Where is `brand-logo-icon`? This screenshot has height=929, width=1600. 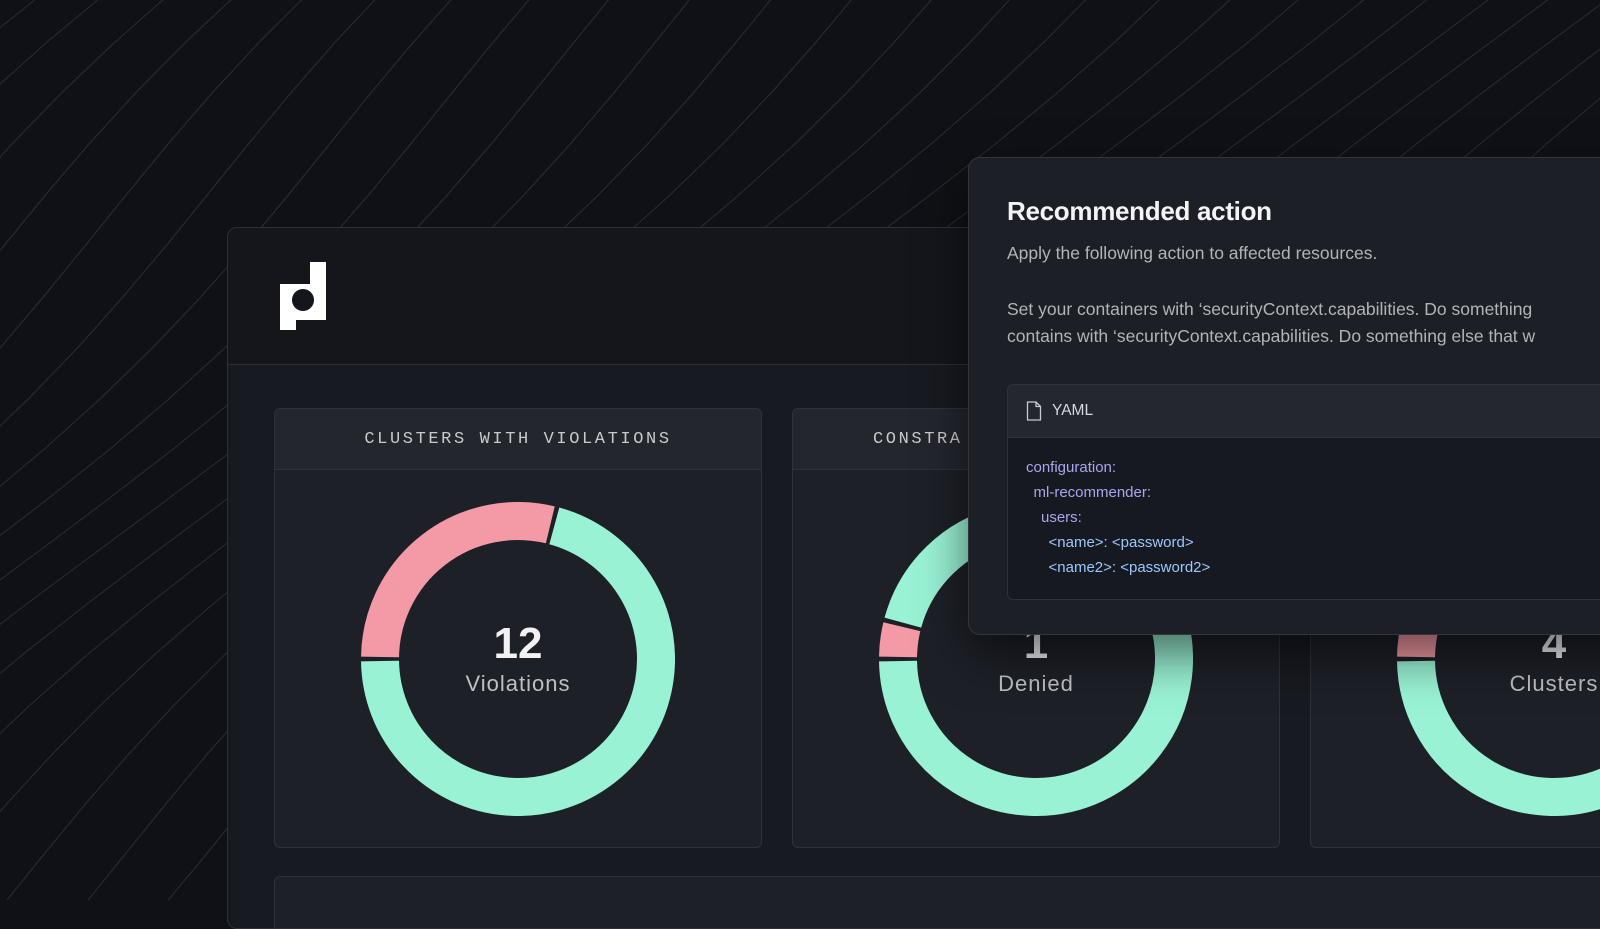
brand-logo-icon is located at coordinates (303, 296).